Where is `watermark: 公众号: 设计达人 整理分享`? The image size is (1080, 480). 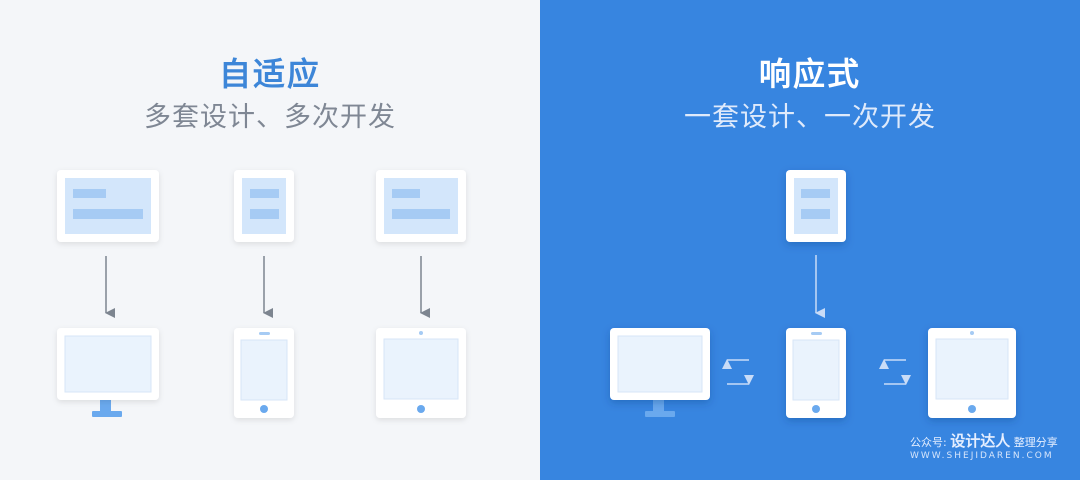 watermark: 公众号: 设计达人 整理分享 is located at coordinates (984, 440).